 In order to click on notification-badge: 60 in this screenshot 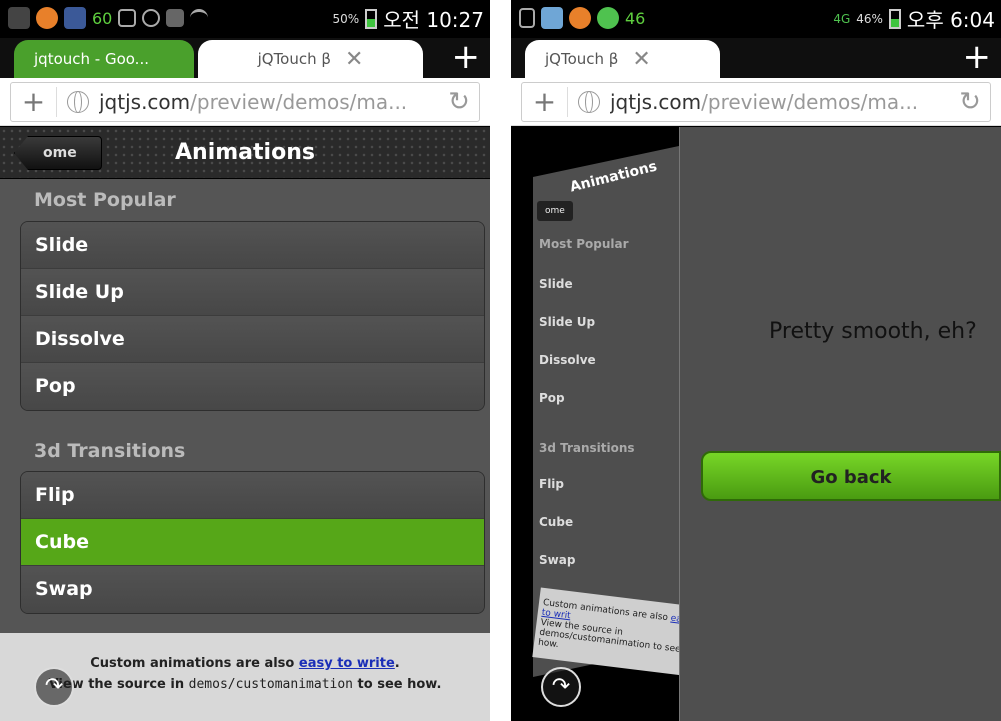, I will do `click(102, 18)`.